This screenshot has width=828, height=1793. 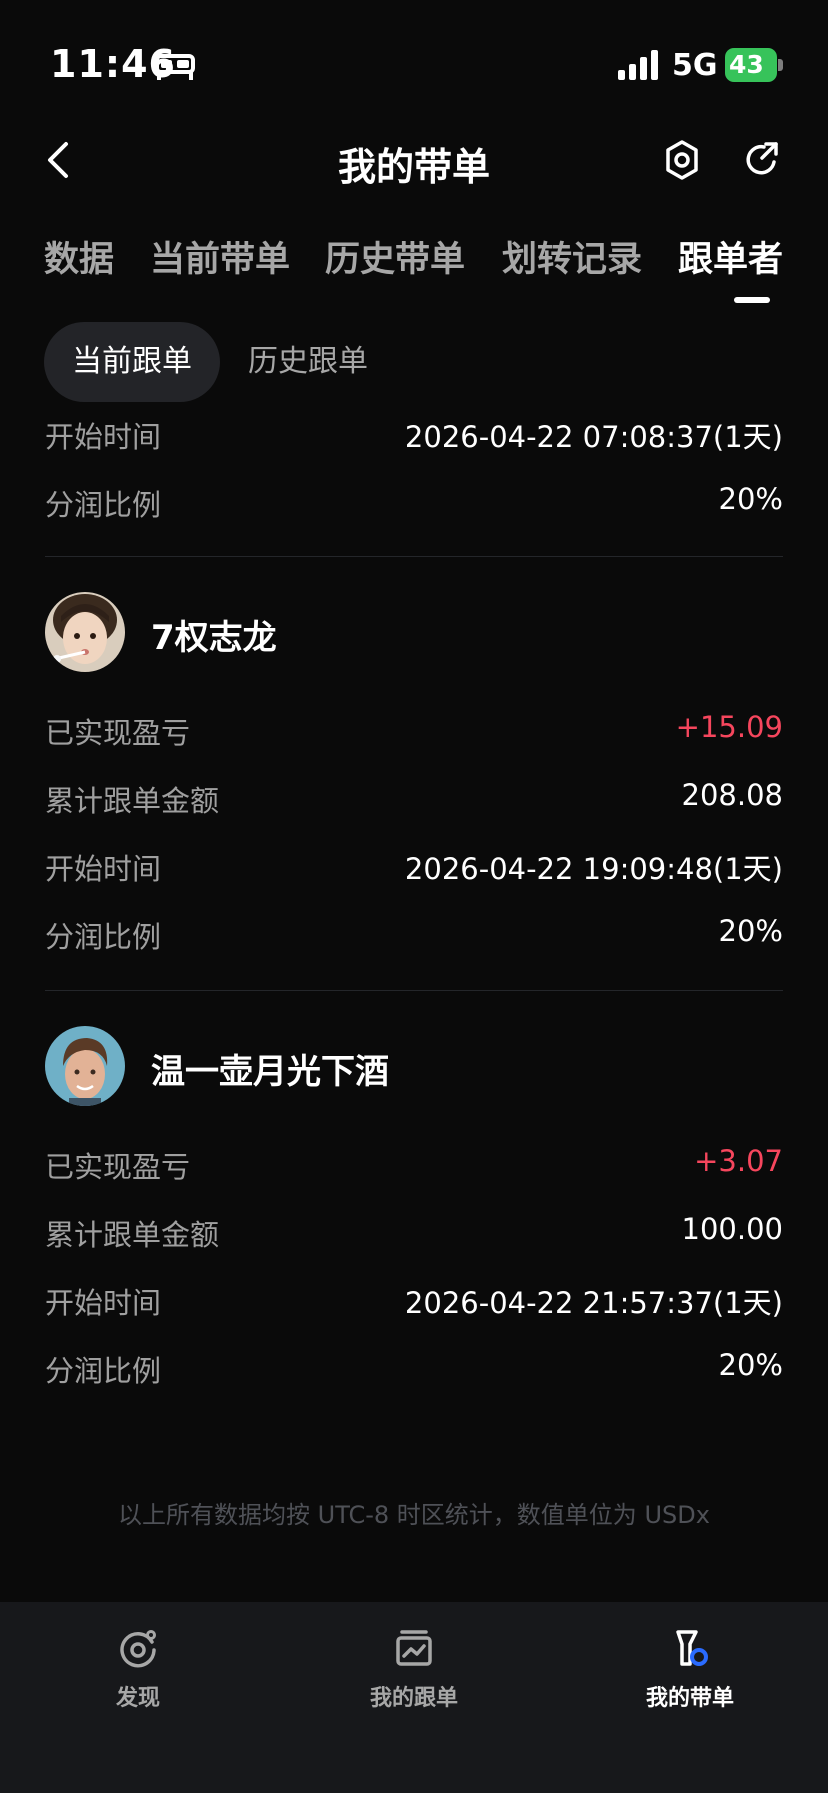 I want to click on bed-icon, so click(x=175, y=67).